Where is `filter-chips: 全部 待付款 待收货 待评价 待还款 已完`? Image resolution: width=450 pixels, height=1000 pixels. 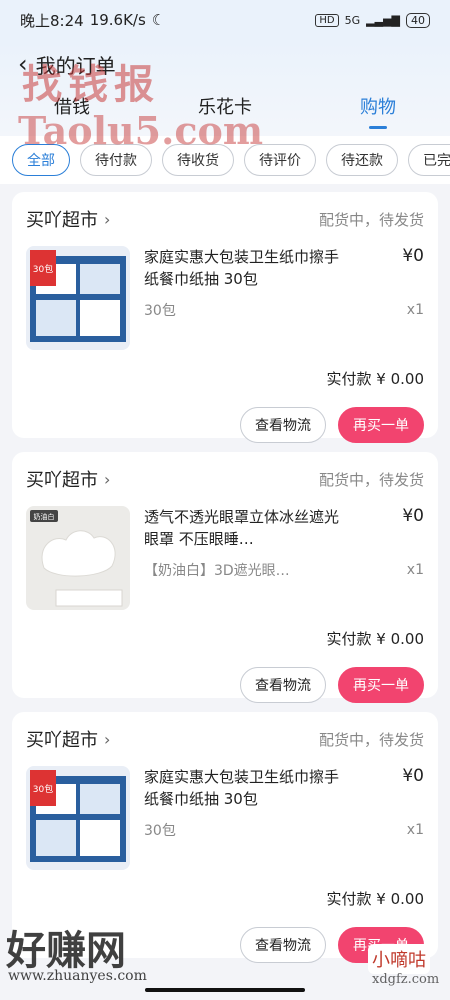
filter-chips: 全部 待付款 待收货 待评价 待还款 已完 is located at coordinates (225, 160).